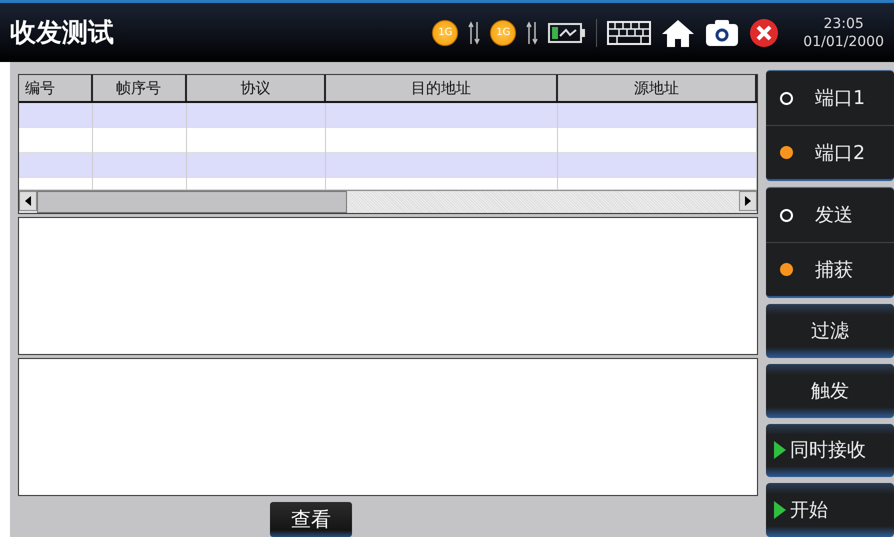 The image size is (894, 537). I want to click on radio-option: 端口2, so click(830, 152).